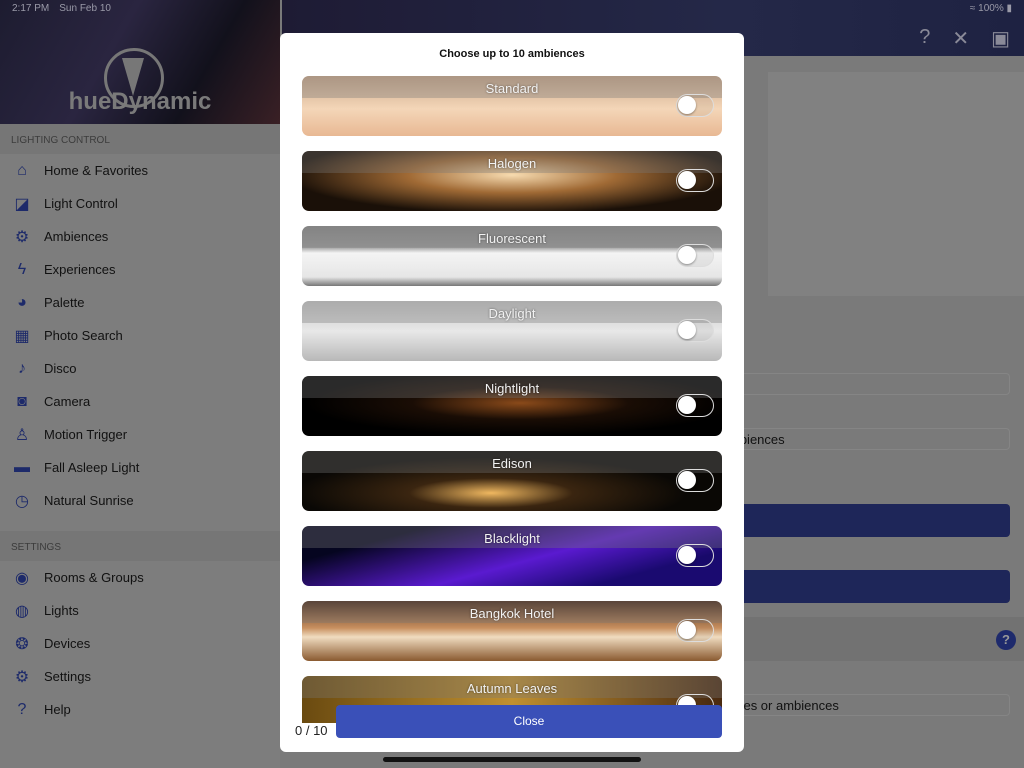 This screenshot has width=1024, height=768. Describe the element at coordinates (512, 759) in the screenshot. I see `home-indicator` at that location.